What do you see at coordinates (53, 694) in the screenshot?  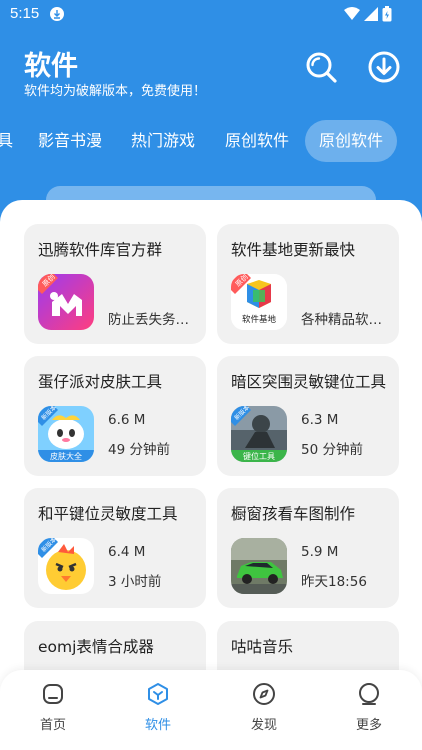 I see `home-icon` at bounding box center [53, 694].